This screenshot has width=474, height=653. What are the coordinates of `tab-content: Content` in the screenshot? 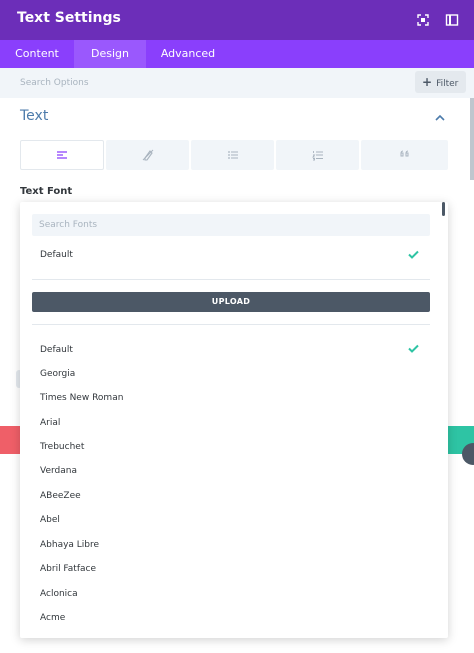 It's located at (37, 54).